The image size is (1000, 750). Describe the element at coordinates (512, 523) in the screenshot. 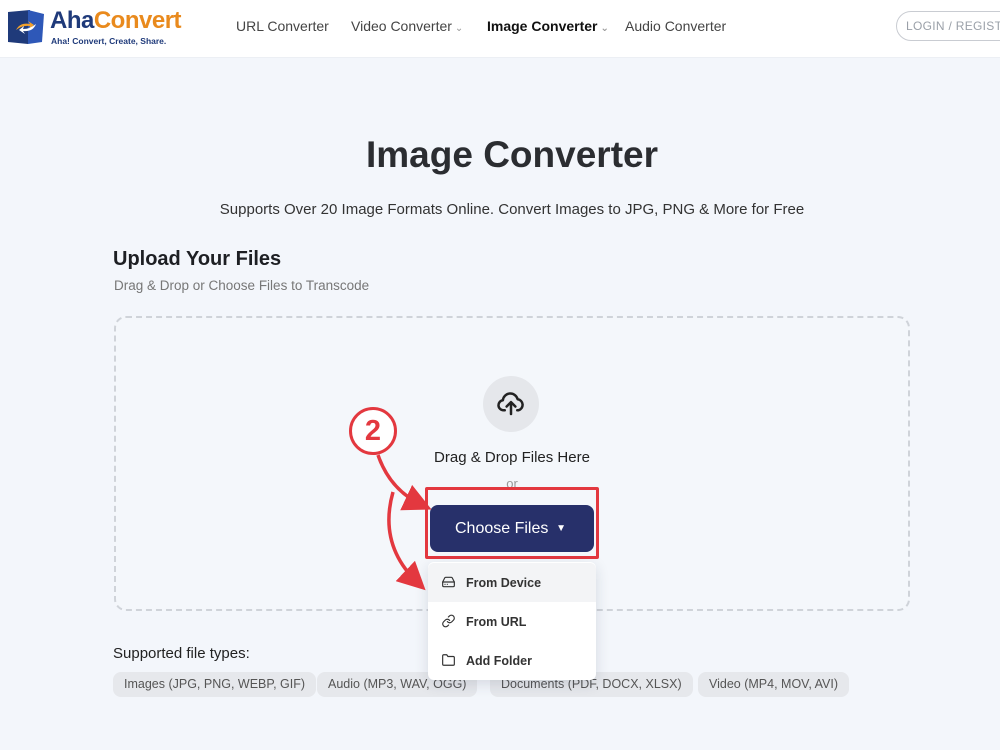

I see `annotation-highlight-box` at that location.